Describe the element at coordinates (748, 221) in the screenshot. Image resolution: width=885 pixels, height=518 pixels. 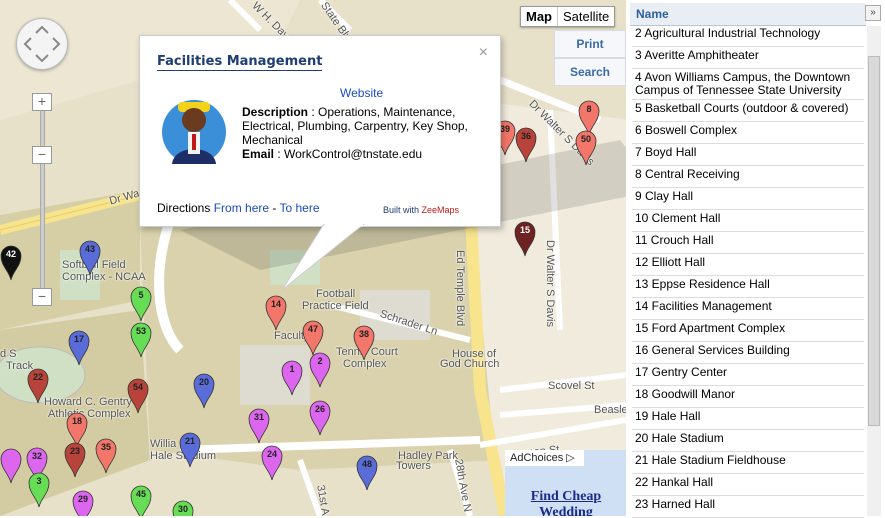
I see `list-item: 10 Clement Hall` at that location.